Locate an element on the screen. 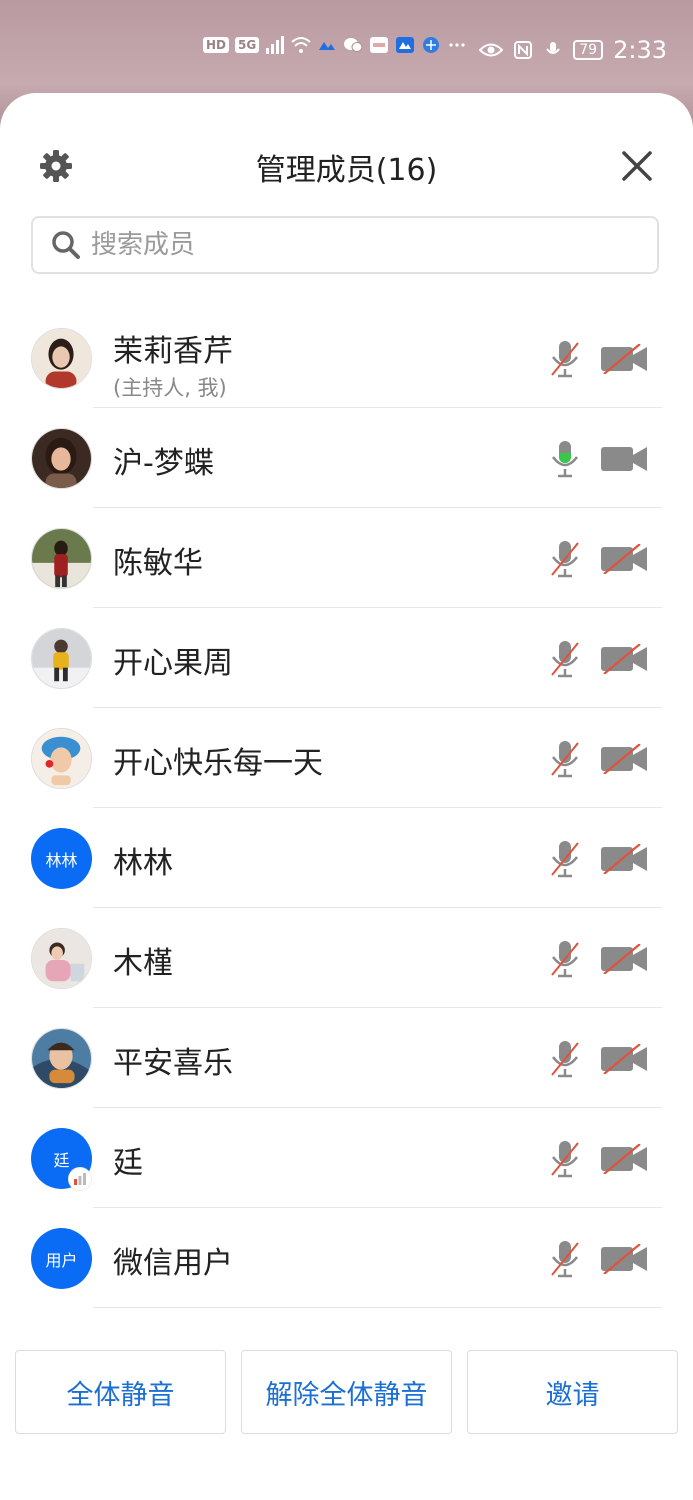  member-name: 沪-梦蝶 is located at coordinates (163, 463).